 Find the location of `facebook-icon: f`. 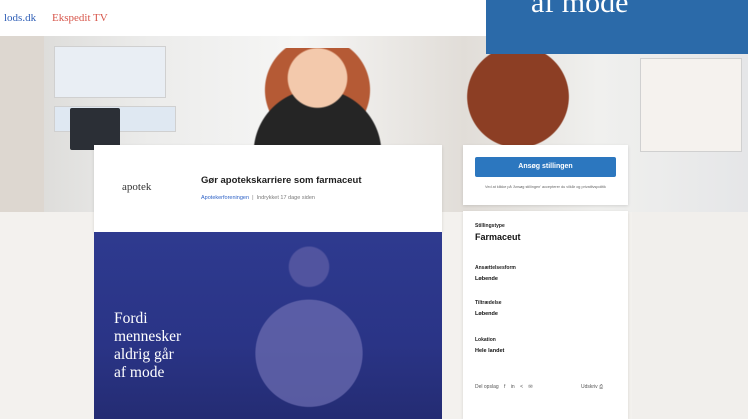

facebook-icon: f is located at coordinates (504, 387).